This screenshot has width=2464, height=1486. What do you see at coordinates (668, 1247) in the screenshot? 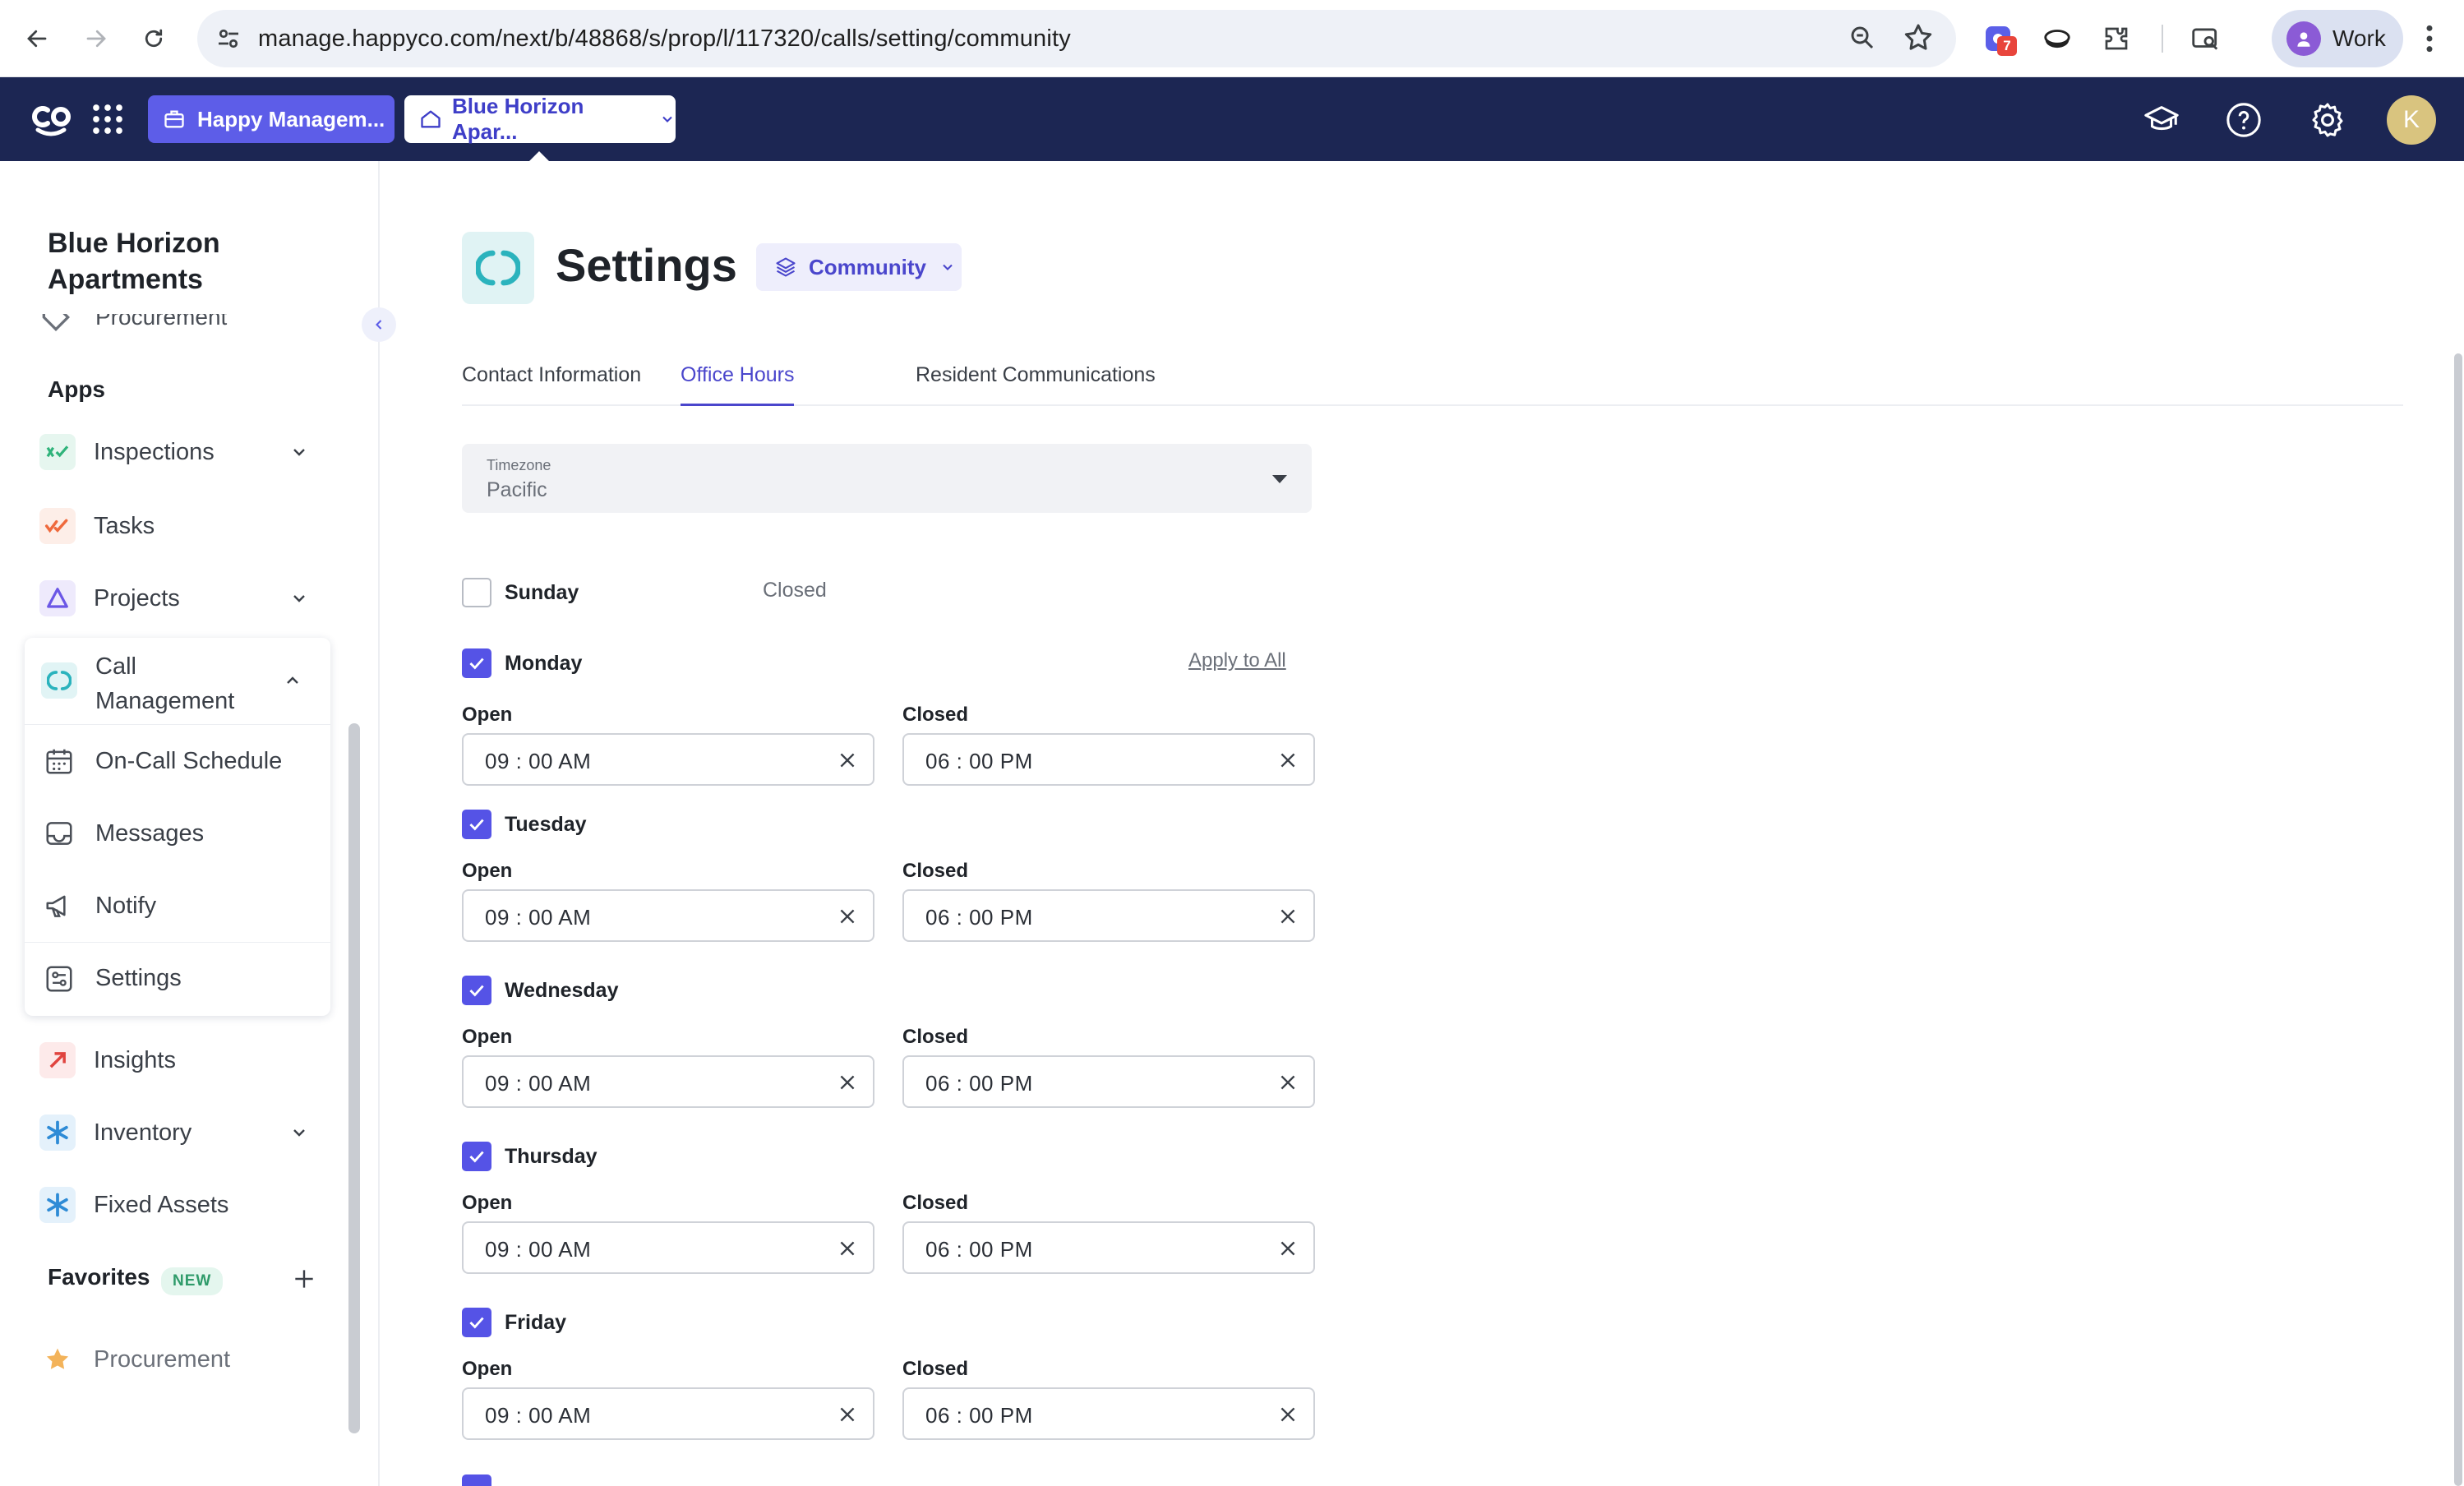
I see `thursday-open-time: 09 : 00 AM` at bounding box center [668, 1247].